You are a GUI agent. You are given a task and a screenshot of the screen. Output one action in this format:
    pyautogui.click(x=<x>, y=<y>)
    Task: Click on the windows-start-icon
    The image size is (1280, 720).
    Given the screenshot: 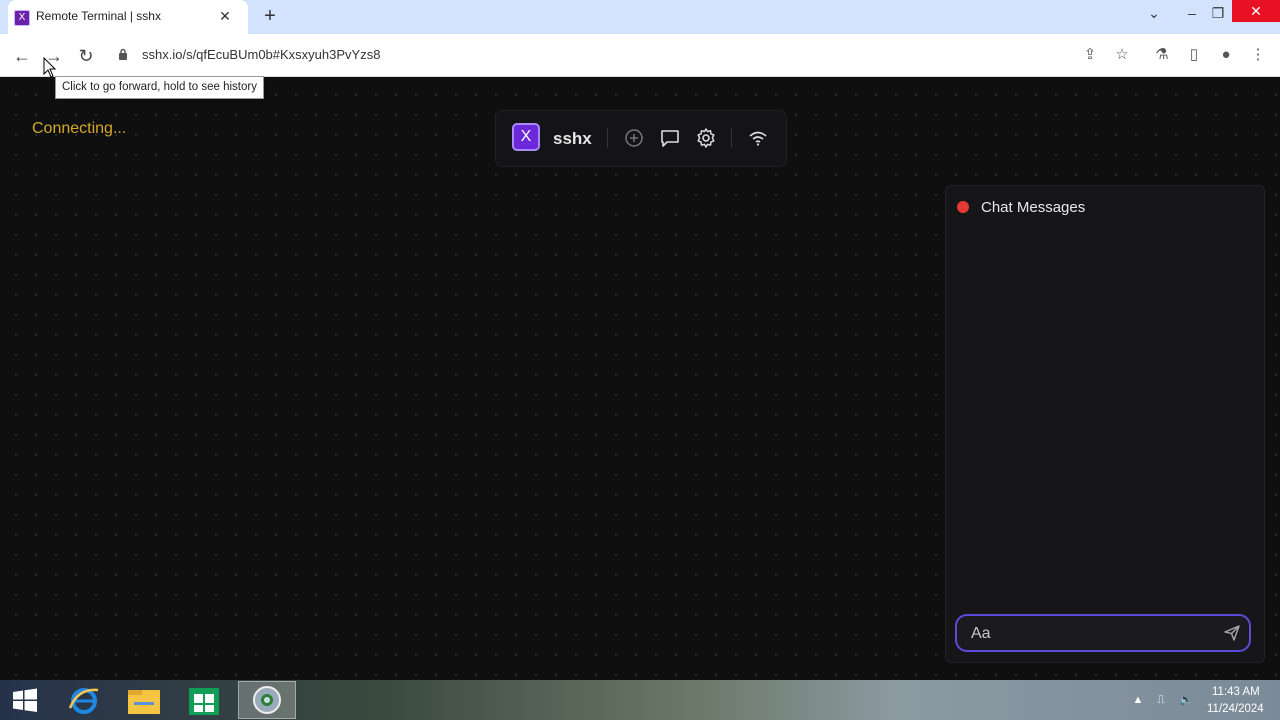 What is the action you would take?
    pyautogui.click(x=25, y=700)
    